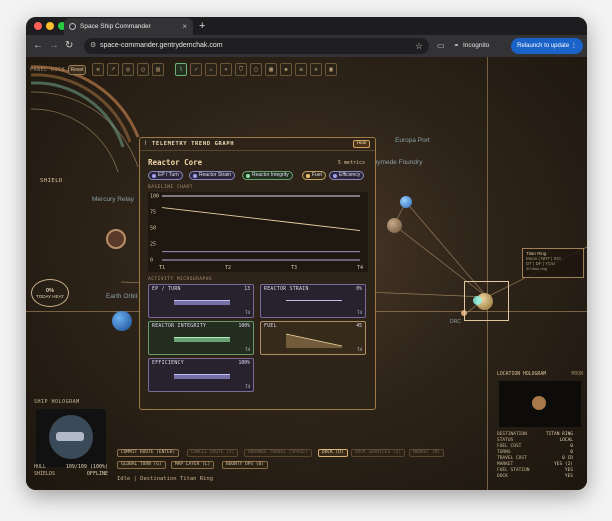  Describe the element at coordinates (513, 470) in the screenshot. I see `location-row-key: FUEL STATION` at that location.